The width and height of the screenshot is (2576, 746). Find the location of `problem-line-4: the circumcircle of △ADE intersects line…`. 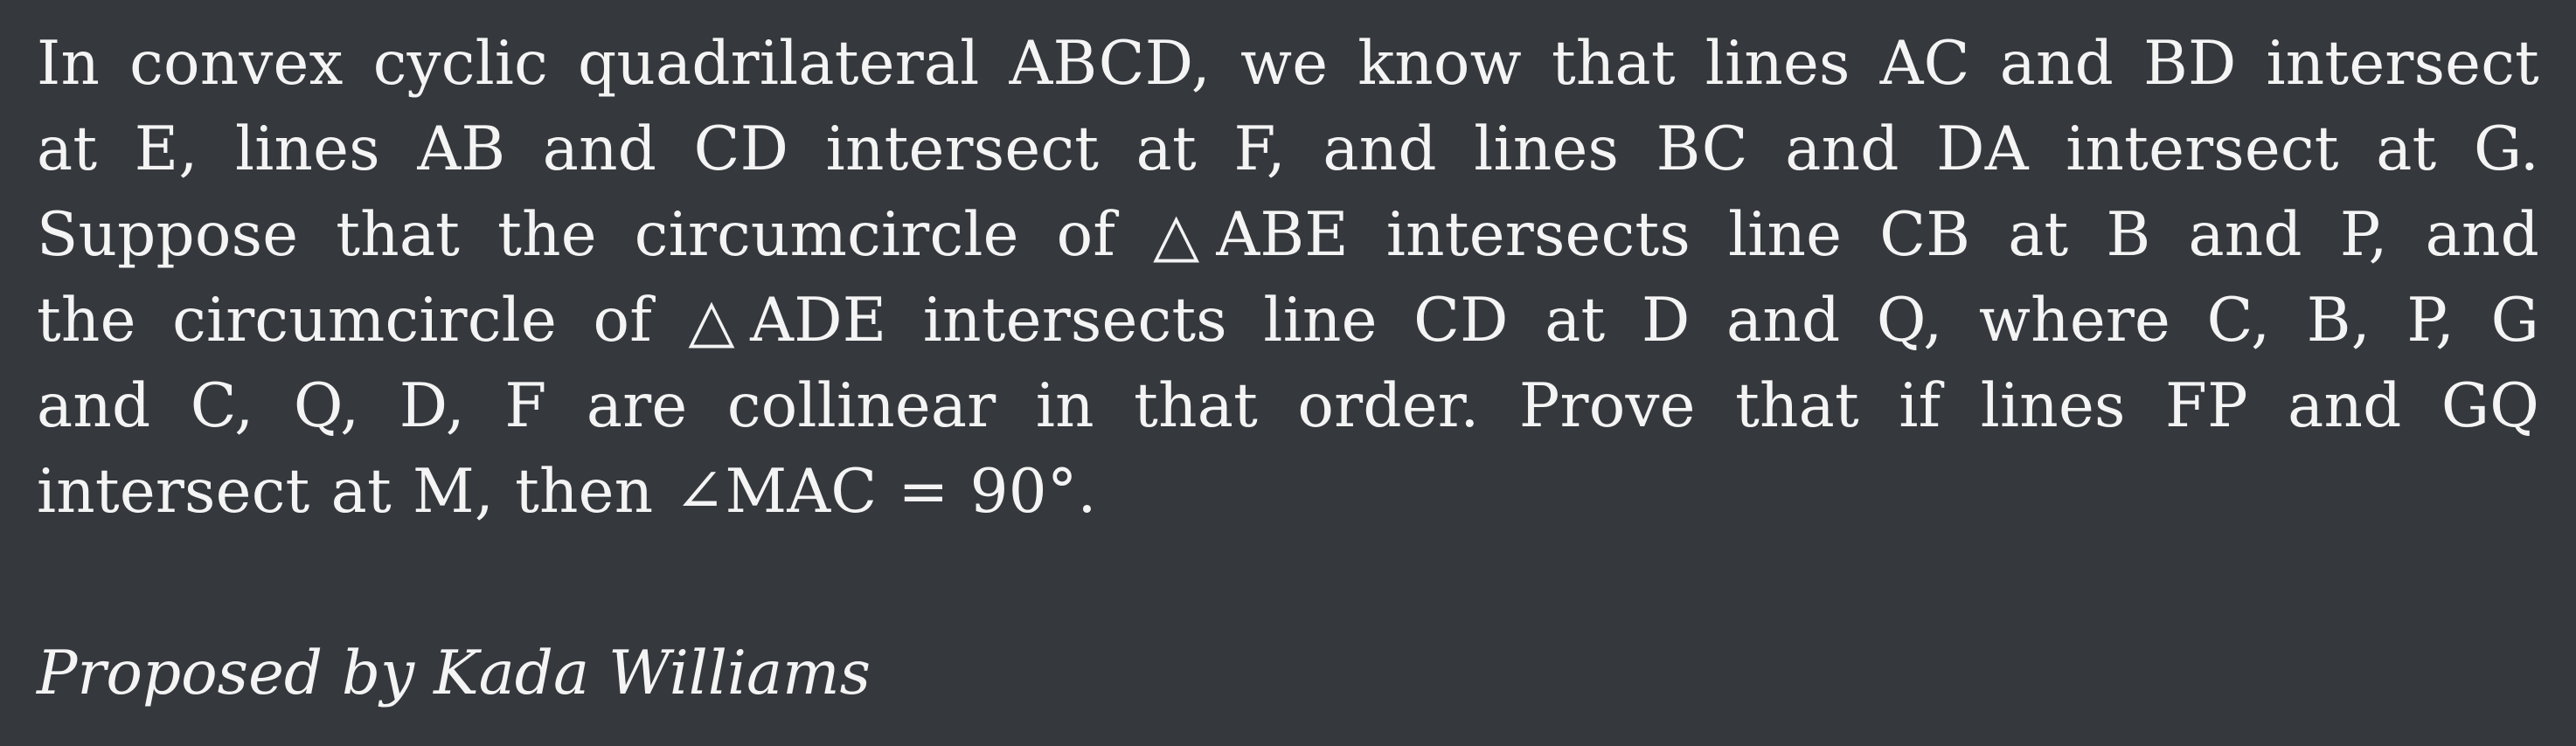

problem-line-4: the circumcircle of △ADE intersects line… is located at coordinates (1288, 321).